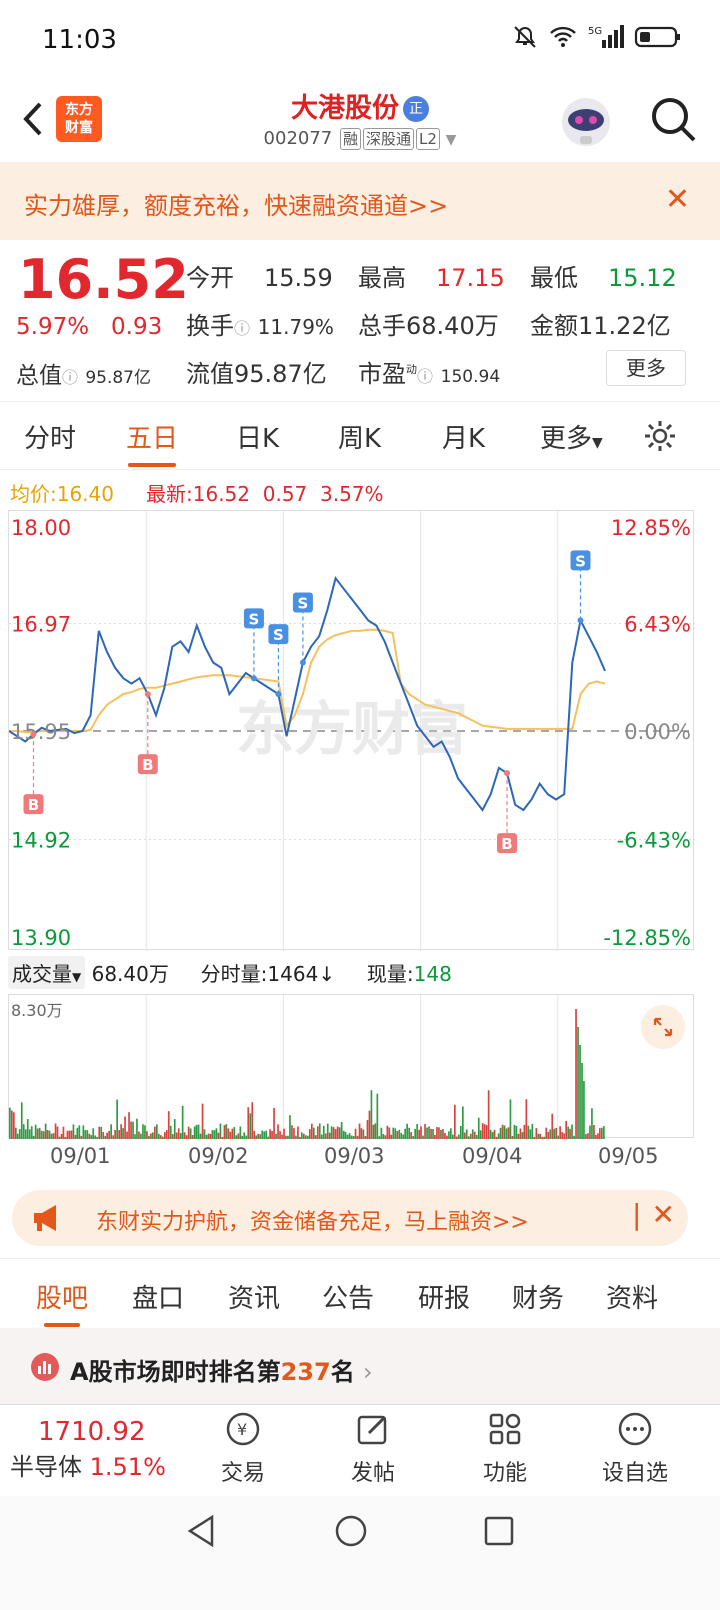 This screenshot has width=720, height=1610. What do you see at coordinates (62, 1302) in the screenshot?
I see `tab-guba: 股吧` at bounding box center [62, 1302].